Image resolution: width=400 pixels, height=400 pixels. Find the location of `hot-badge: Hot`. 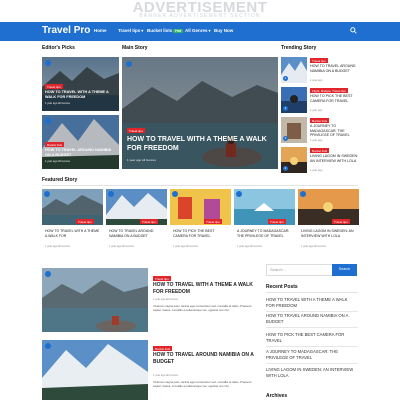

hot-badge: Hot is located at coordinates (178, 31).